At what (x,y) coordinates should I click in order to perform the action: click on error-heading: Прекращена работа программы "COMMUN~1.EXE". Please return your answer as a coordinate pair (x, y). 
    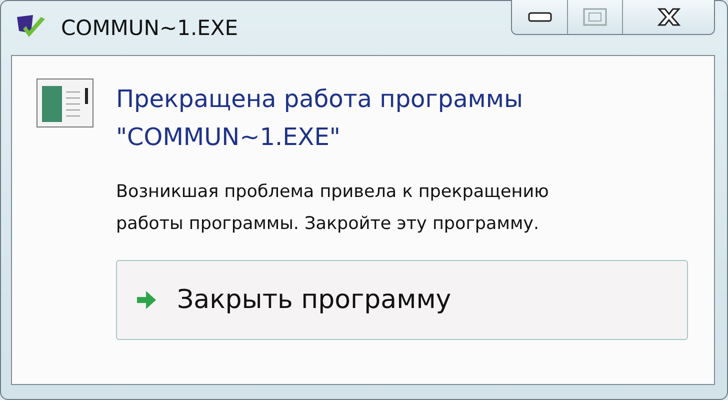
    Looking at the image, I should click on (320, 118).